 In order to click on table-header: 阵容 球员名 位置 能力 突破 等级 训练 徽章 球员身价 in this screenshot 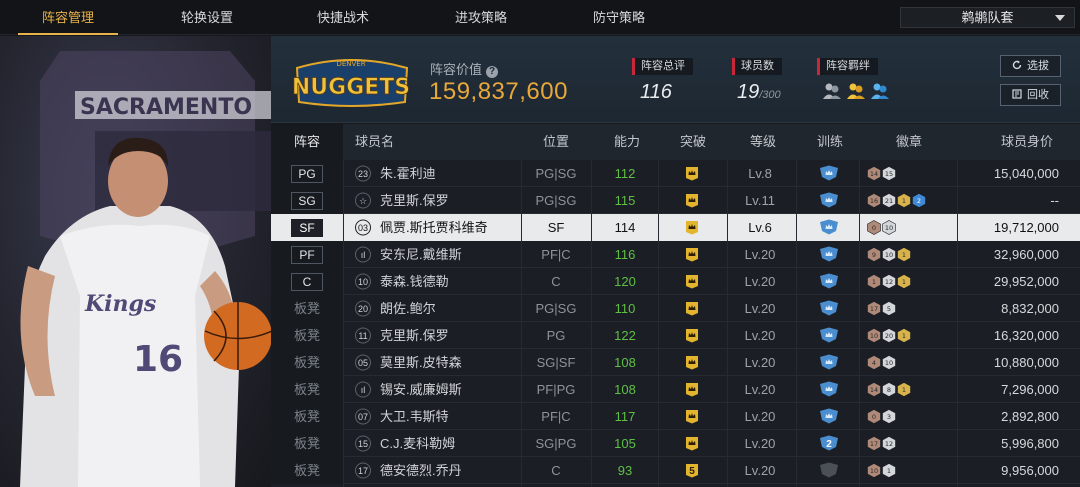, I will do `click(675, 142)`.